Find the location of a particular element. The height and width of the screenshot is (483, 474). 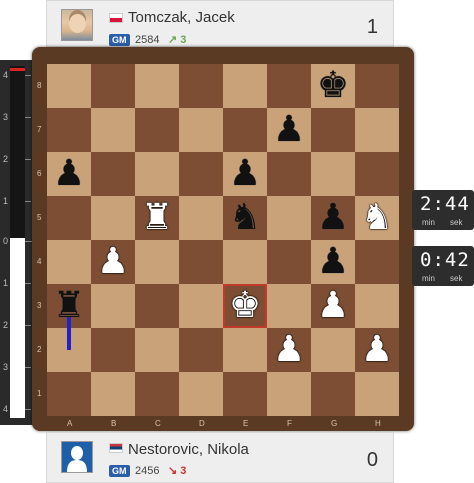

square-c8 is located at coordinates (157, 86).